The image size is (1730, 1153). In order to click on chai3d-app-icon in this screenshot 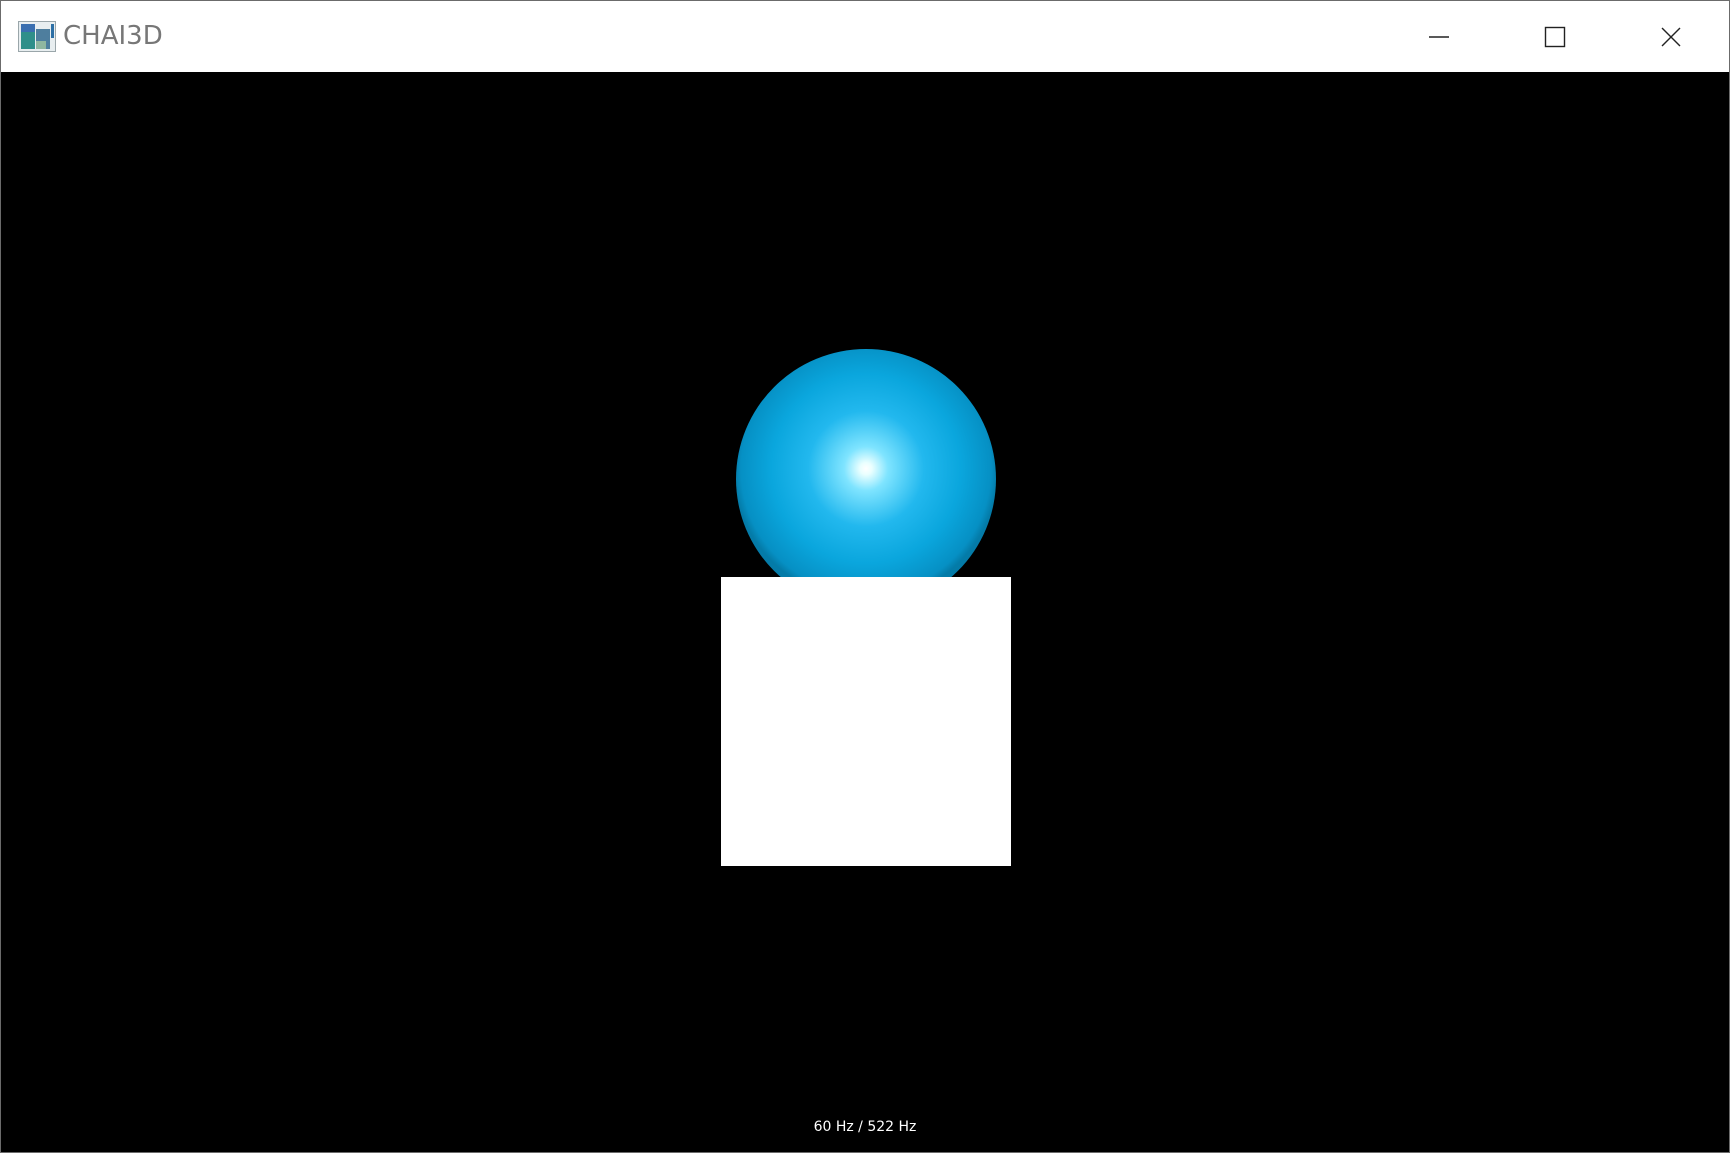, I will do `click(37, 36)`.